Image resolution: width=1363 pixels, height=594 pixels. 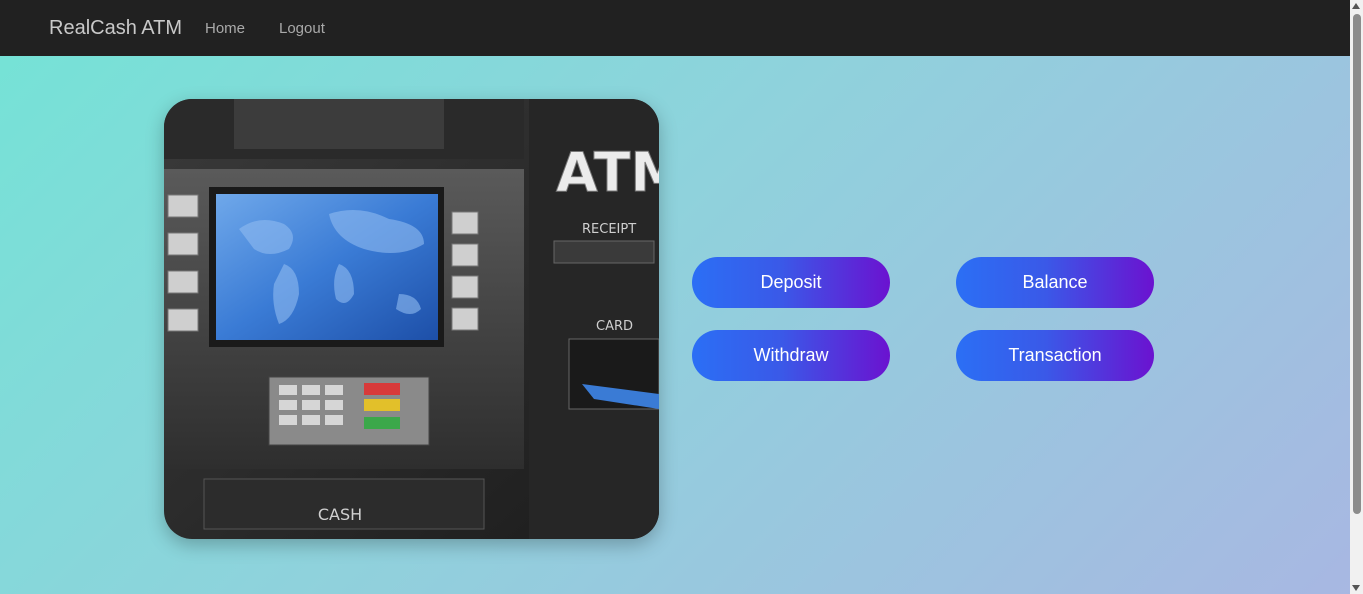 I want to click on receipt-label: RECEIPT, so click(x=609, y=229).